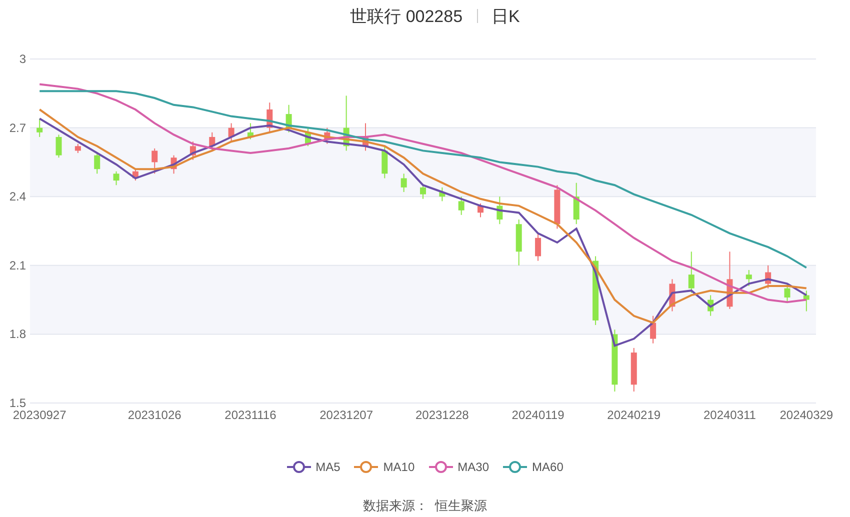 The image size is (850, 517). Describe the element at coordinates (17, 403) in the screenshot. I see `y-axis-label: 1.5` at that location.